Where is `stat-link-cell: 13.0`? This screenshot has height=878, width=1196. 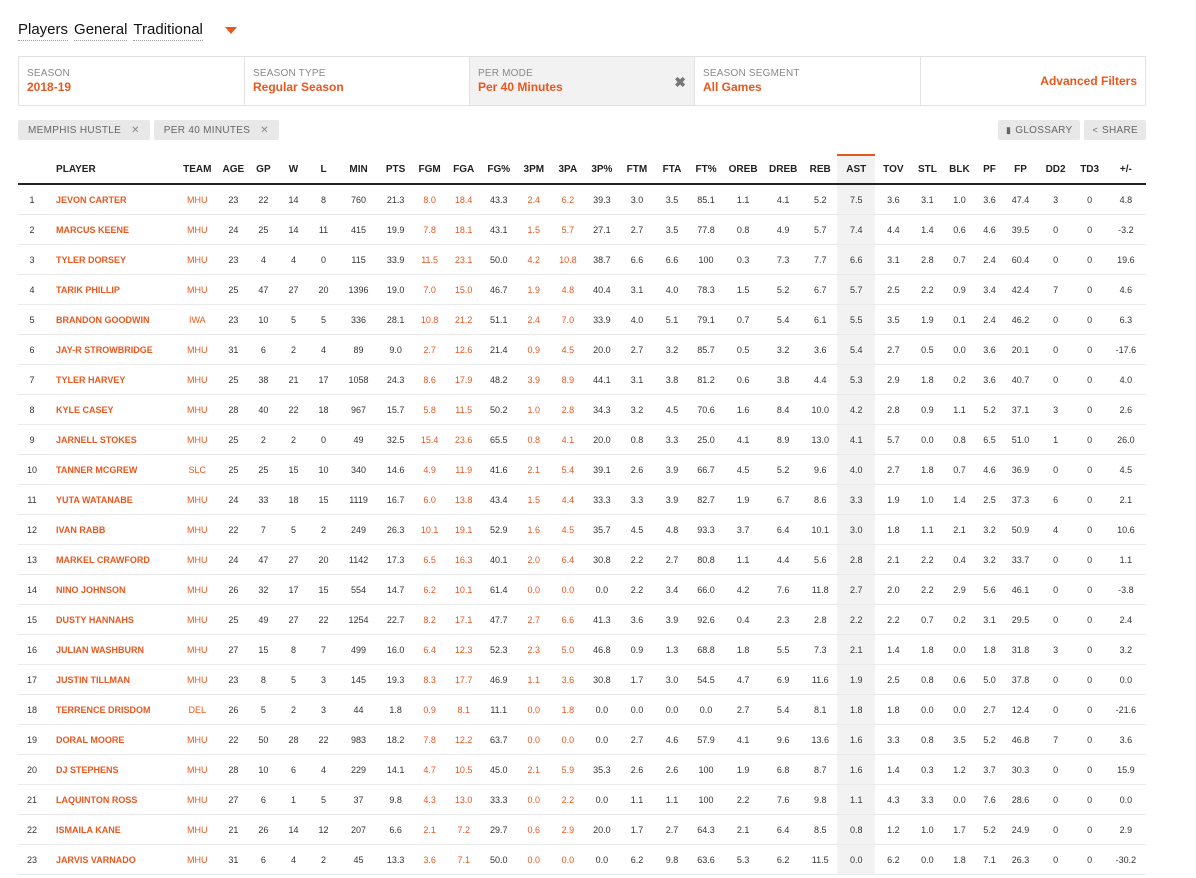
stat-link-cell: 13.0 is located at coordinates (463, 799).